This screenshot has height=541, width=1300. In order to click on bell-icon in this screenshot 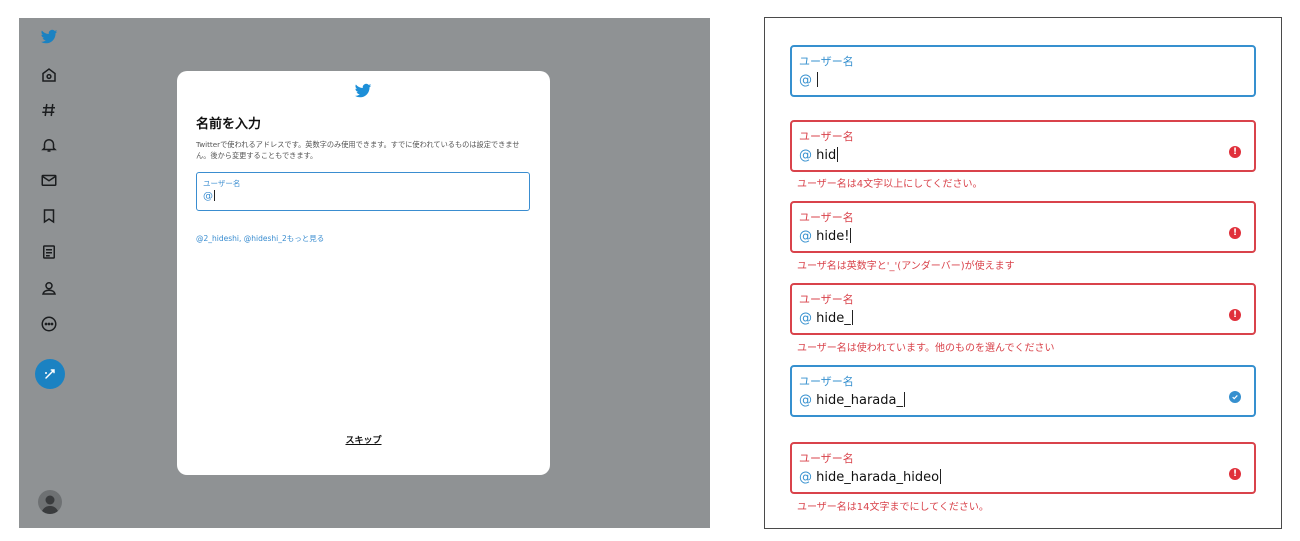, I will do `click(49, 145)`.